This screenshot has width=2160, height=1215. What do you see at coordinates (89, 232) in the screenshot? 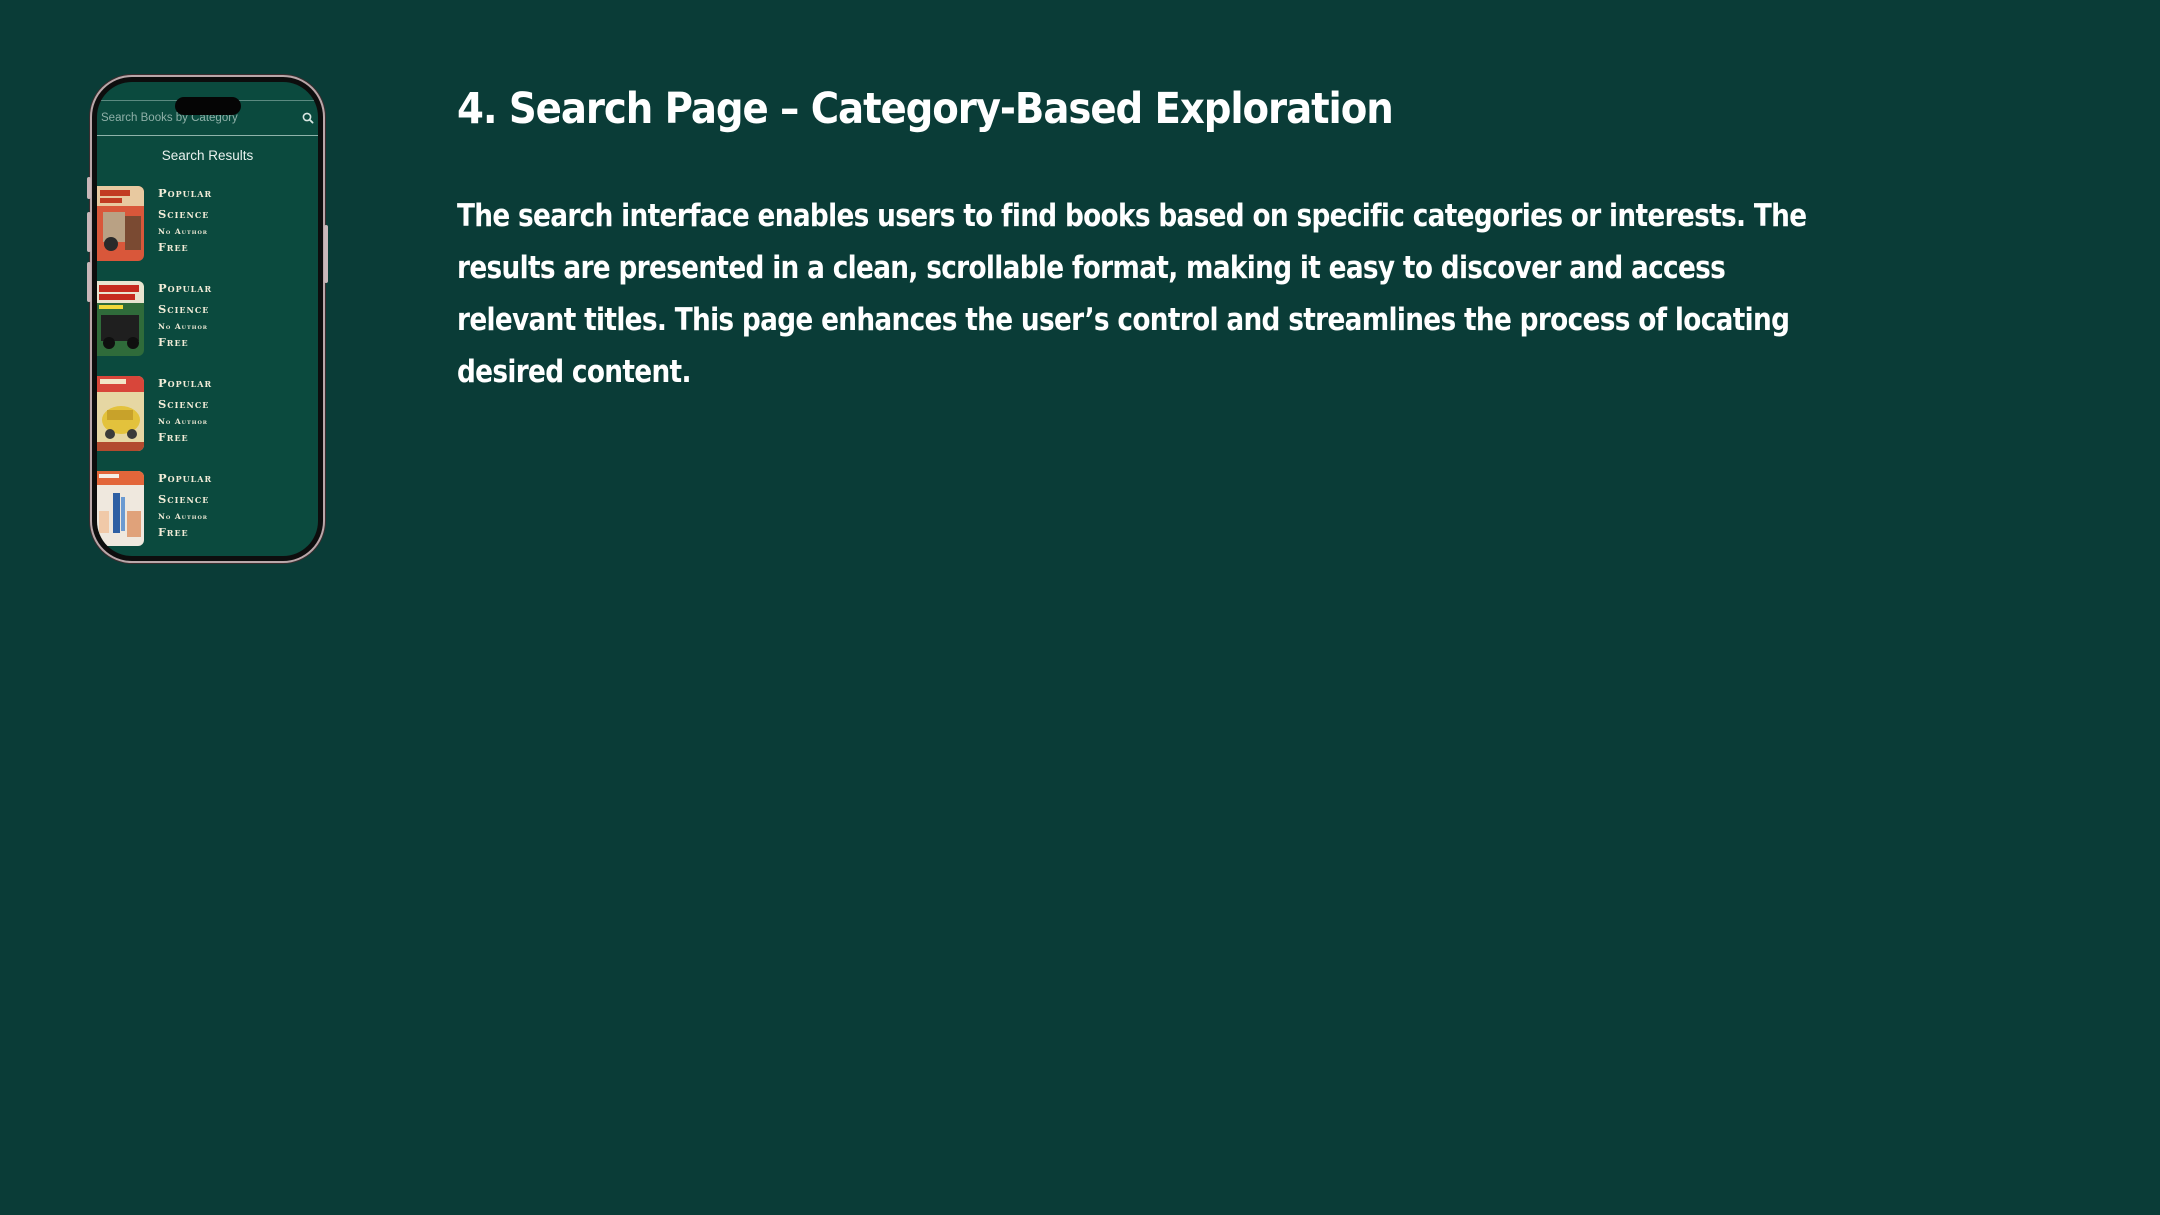
I see `phone-volume-up-button` at bounding box center [89, 232].